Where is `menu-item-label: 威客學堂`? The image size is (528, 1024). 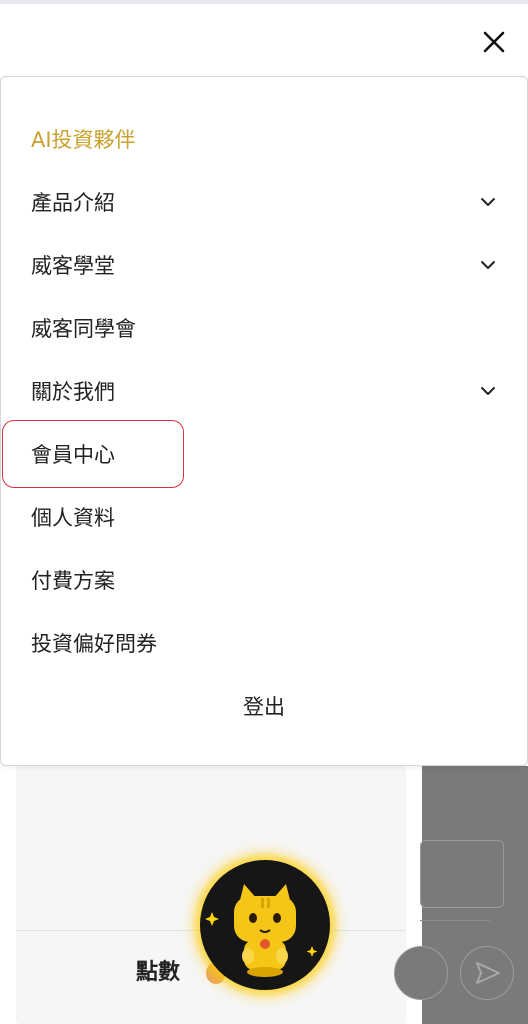
menu-item-label: 威客學堂 is located at coordinates (73, 266).